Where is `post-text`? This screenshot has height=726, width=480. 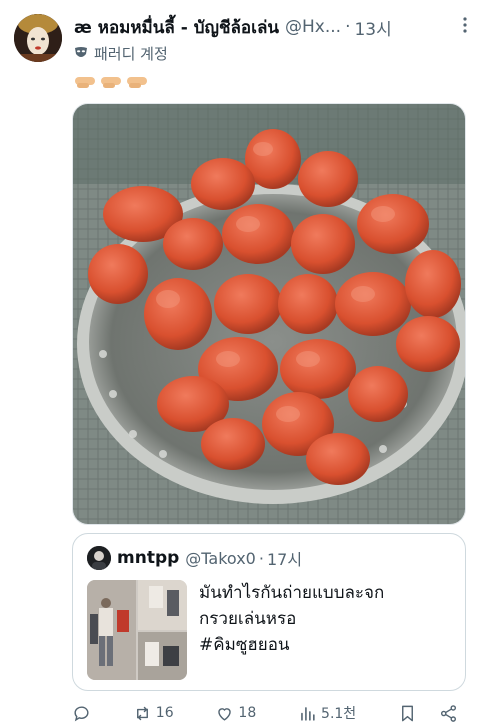
post-text is located at coordinates (111, 82).